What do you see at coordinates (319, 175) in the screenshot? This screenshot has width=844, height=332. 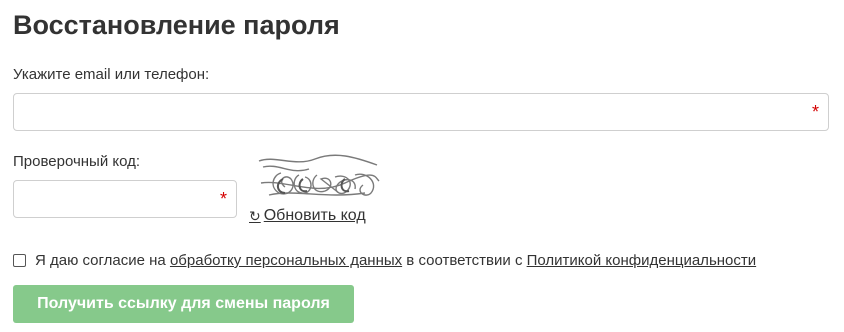 I see `captcha-image` at bounding box center [319, 175].